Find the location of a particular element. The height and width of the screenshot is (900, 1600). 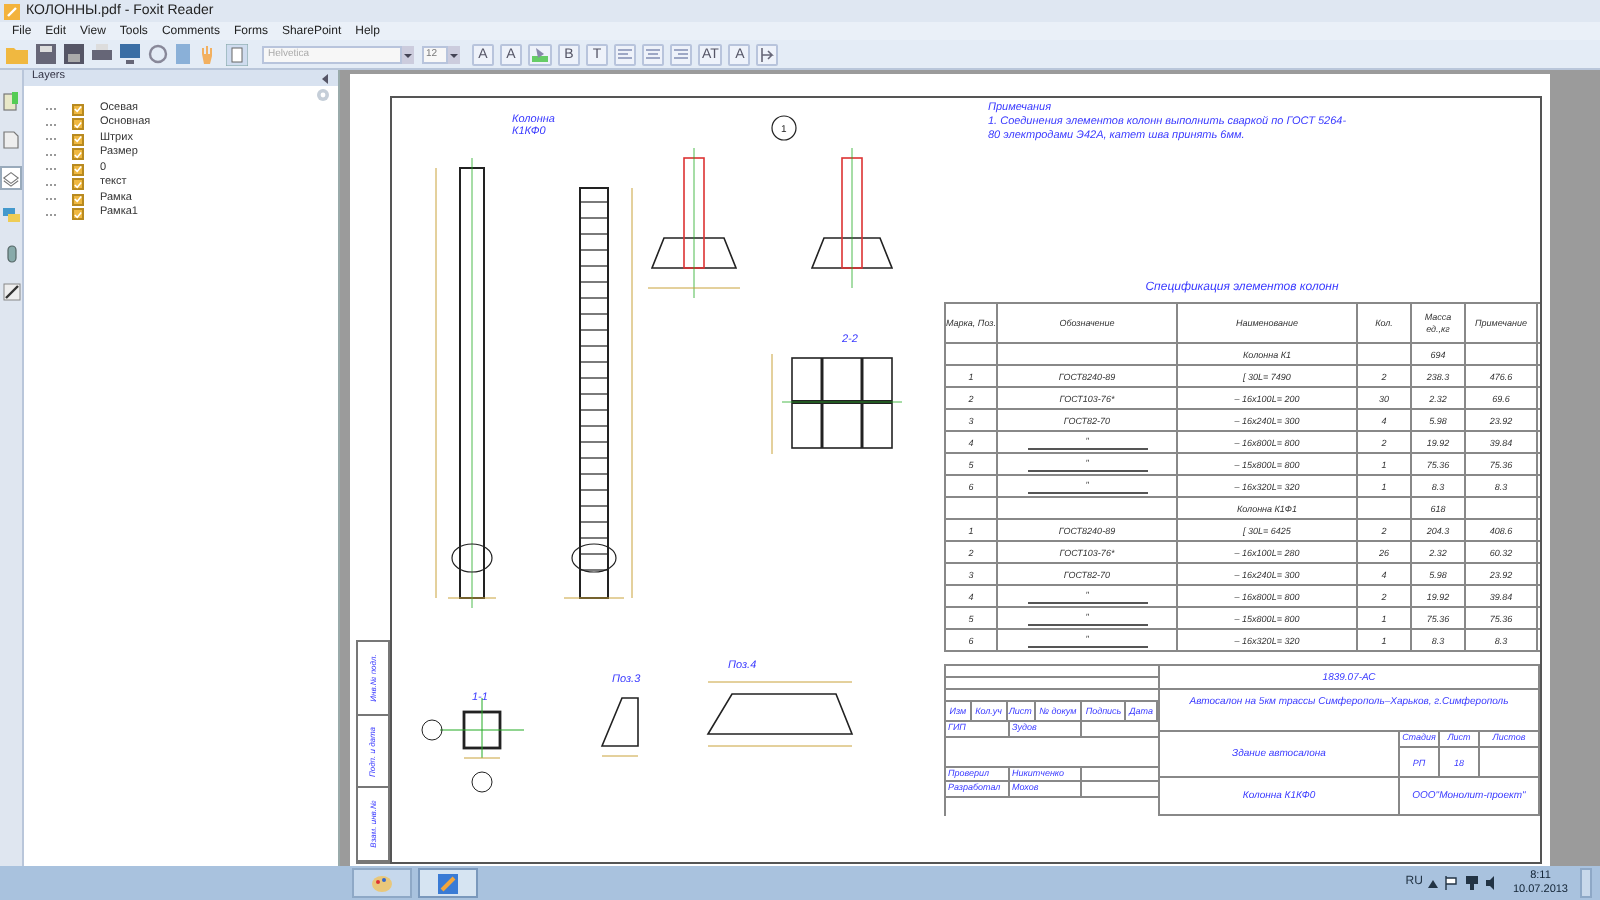

select-text-icon is located at coordinates (237, 54).